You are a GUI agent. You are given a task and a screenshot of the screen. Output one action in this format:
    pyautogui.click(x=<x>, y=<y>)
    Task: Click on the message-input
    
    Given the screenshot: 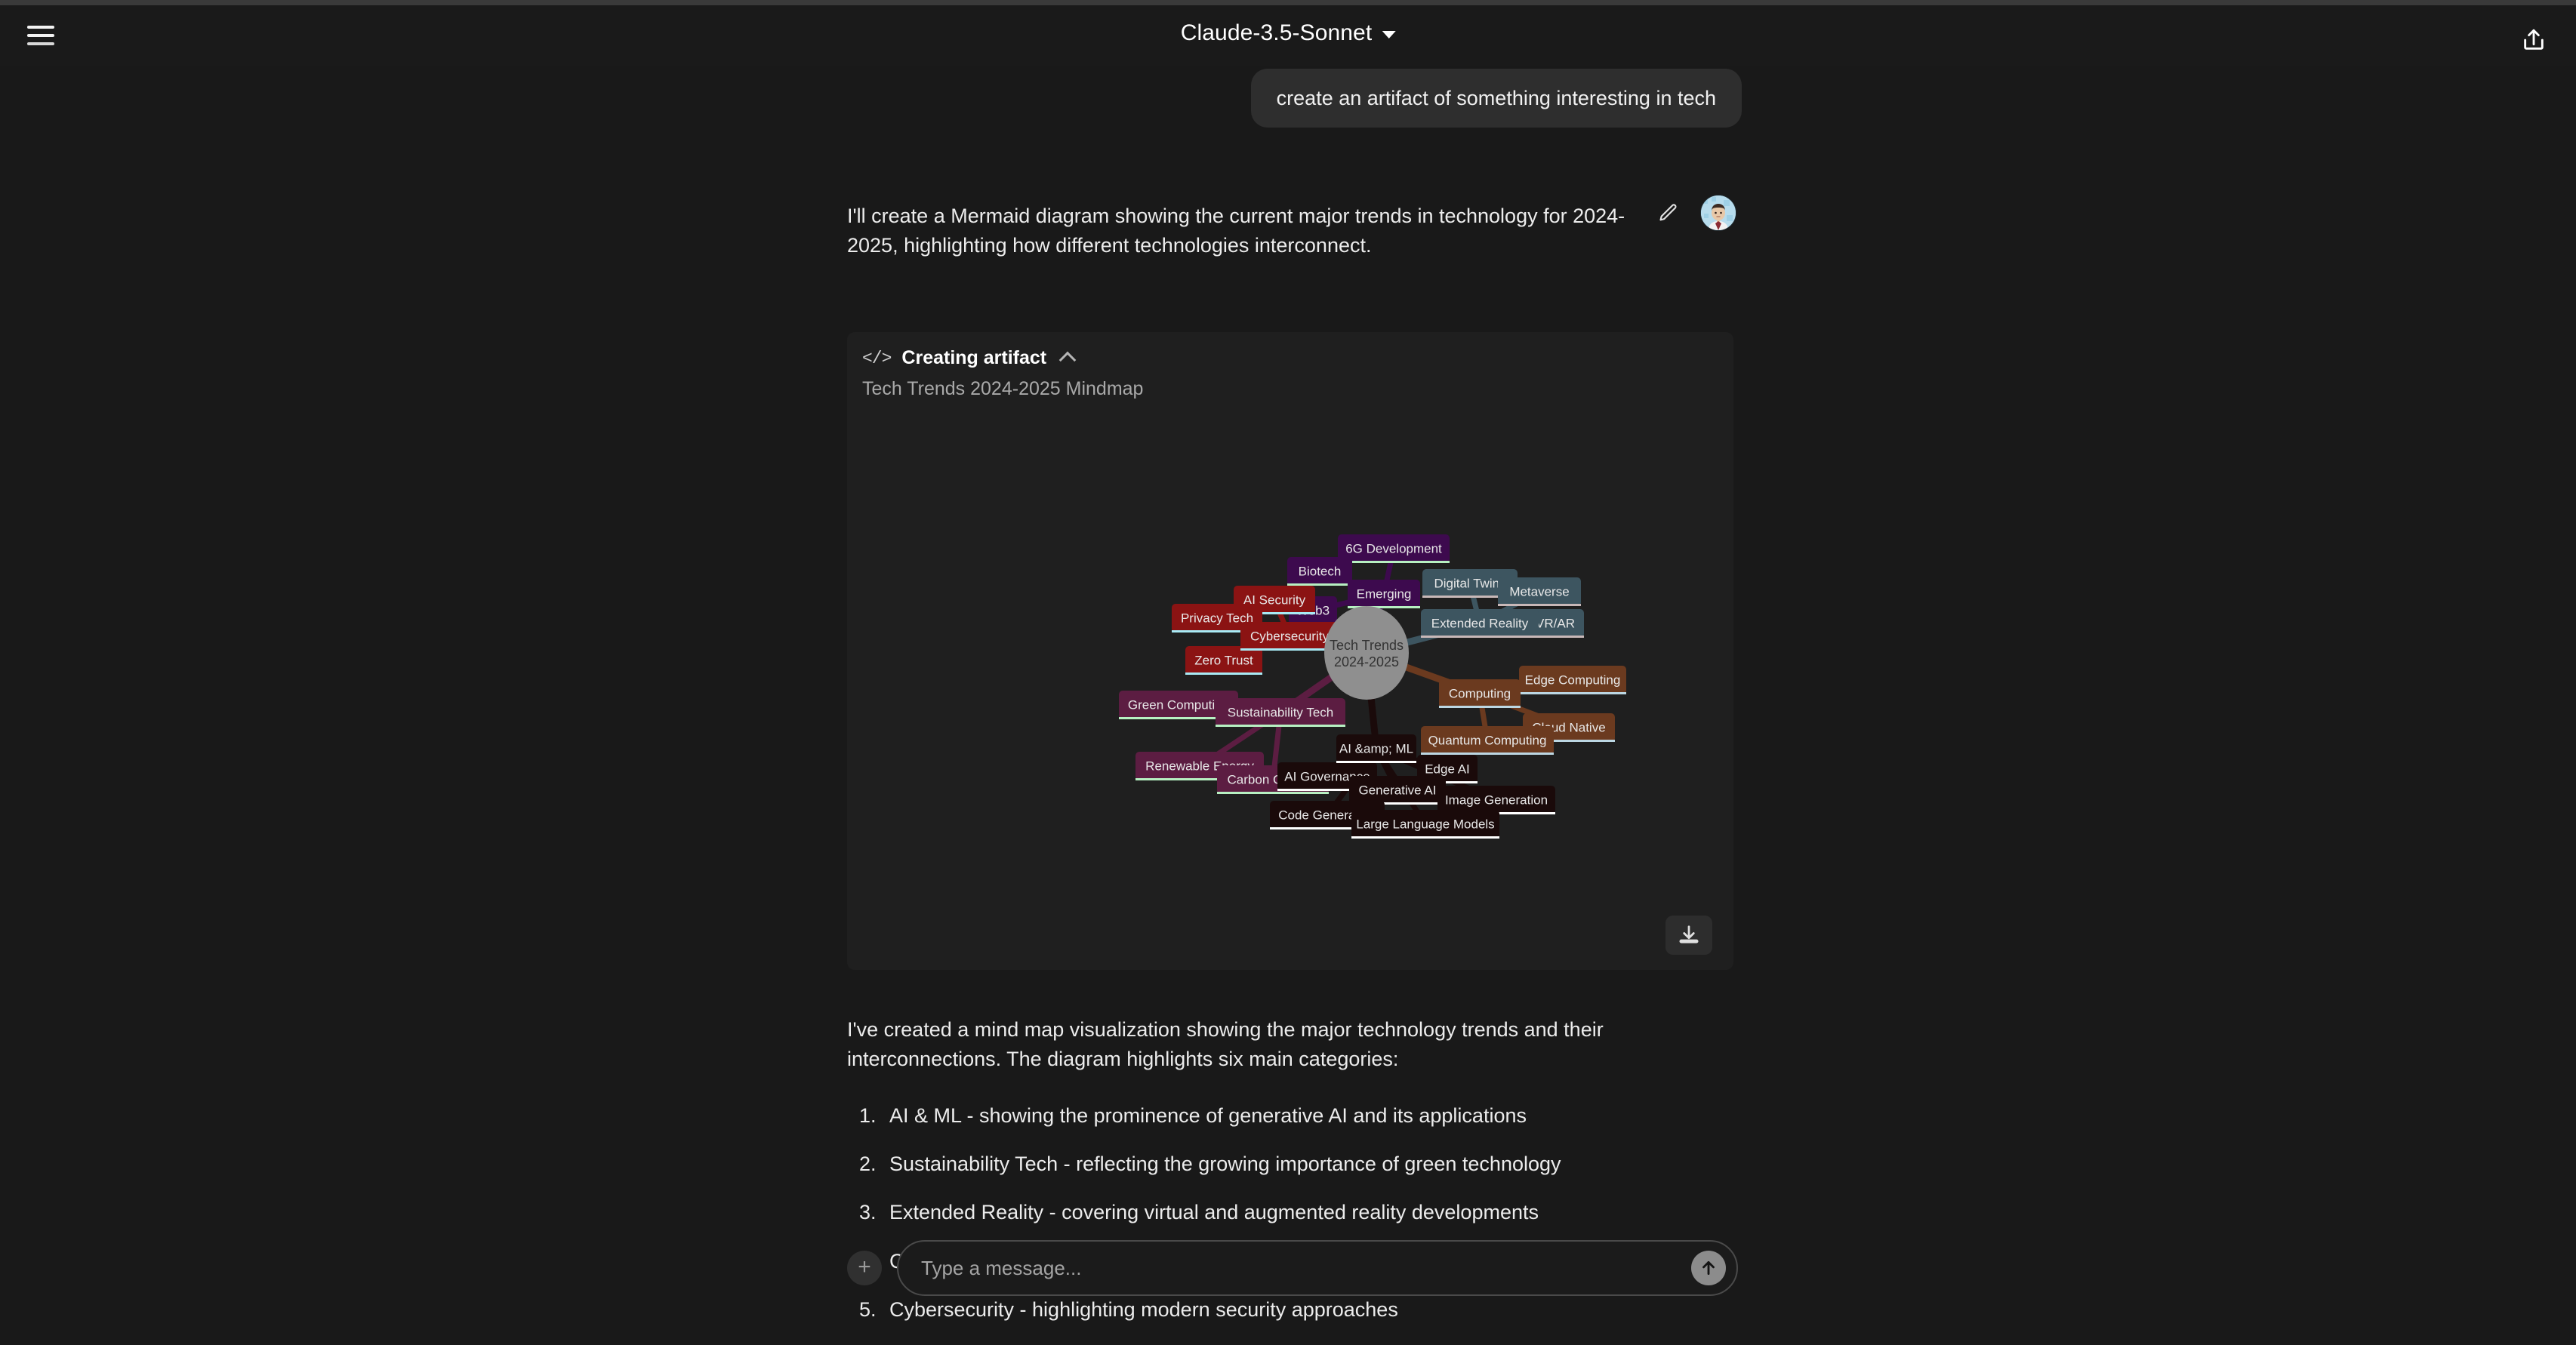 What is the action you would take?
    pyautogui.click(x=1300, y=1268)
    